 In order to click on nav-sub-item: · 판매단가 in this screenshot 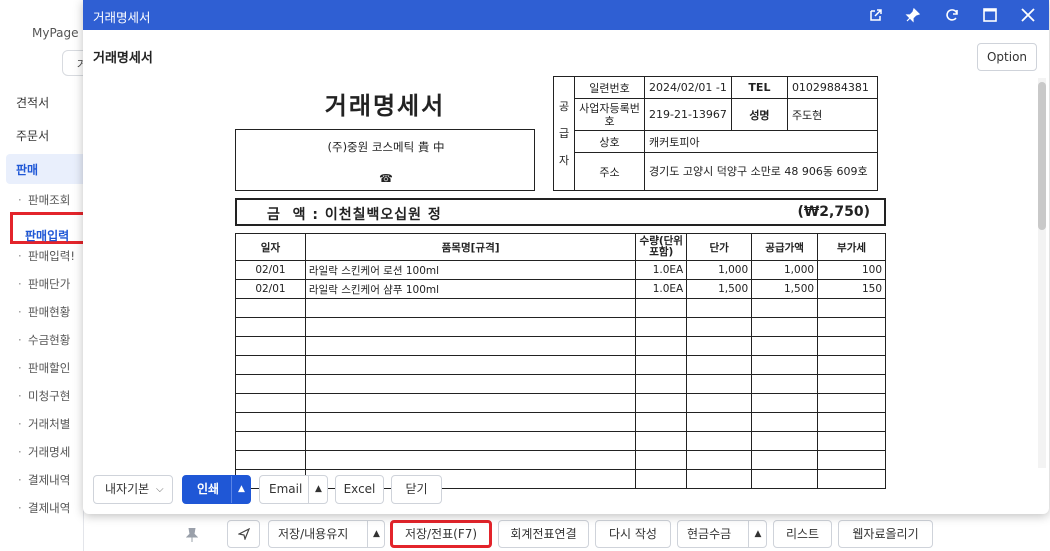, I will do `click(44, 284)`.